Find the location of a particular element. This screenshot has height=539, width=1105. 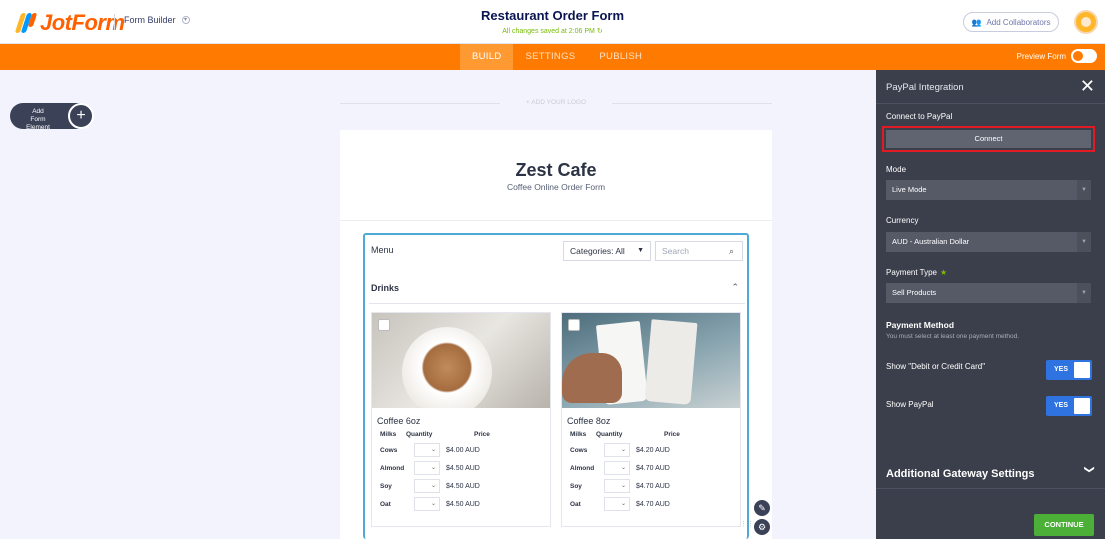

column-header: Price is located at coordinates (672, 434).